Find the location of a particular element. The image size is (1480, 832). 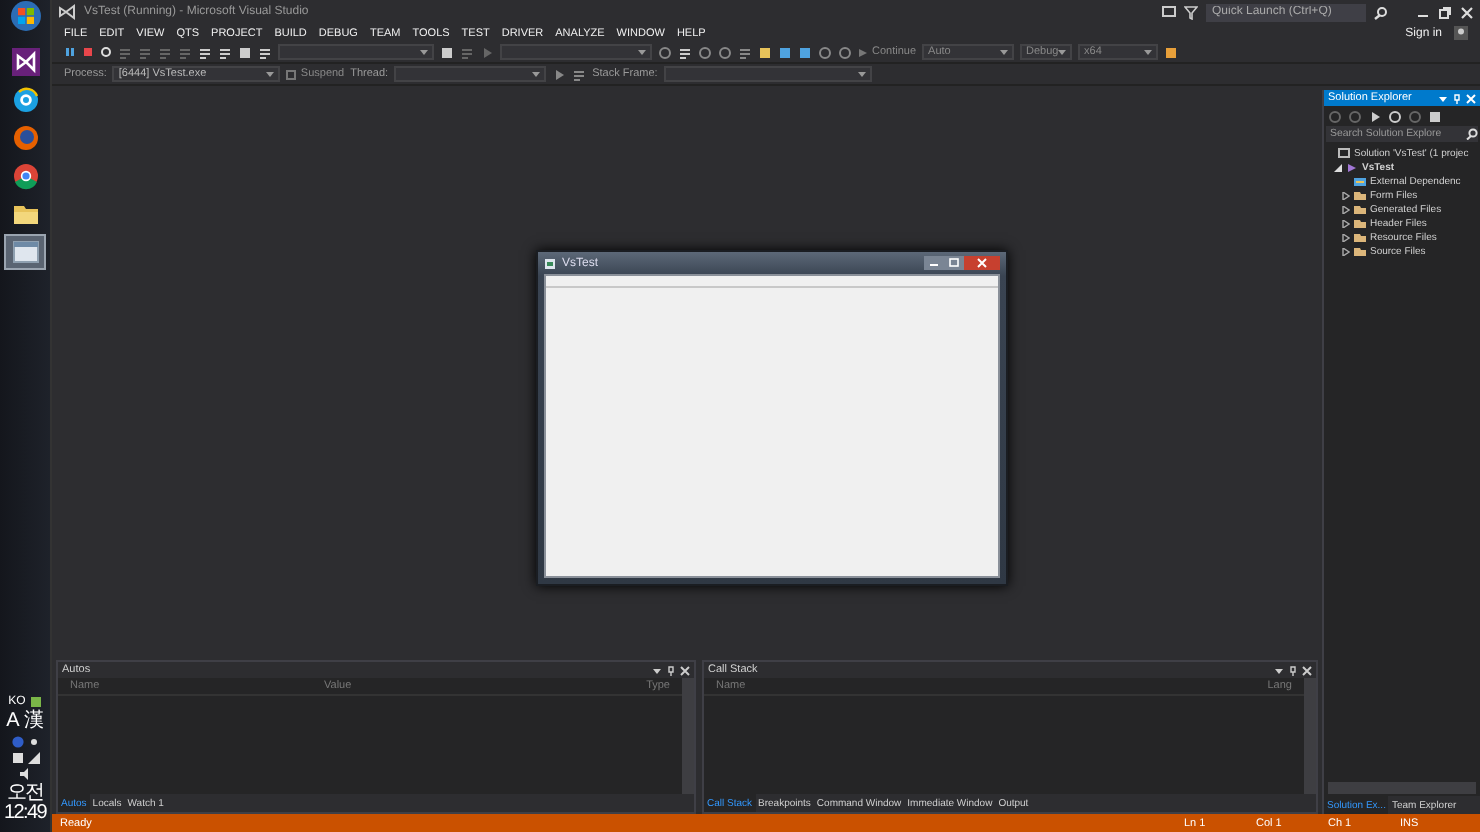

project-icon is located at coordinates (1352, 167).